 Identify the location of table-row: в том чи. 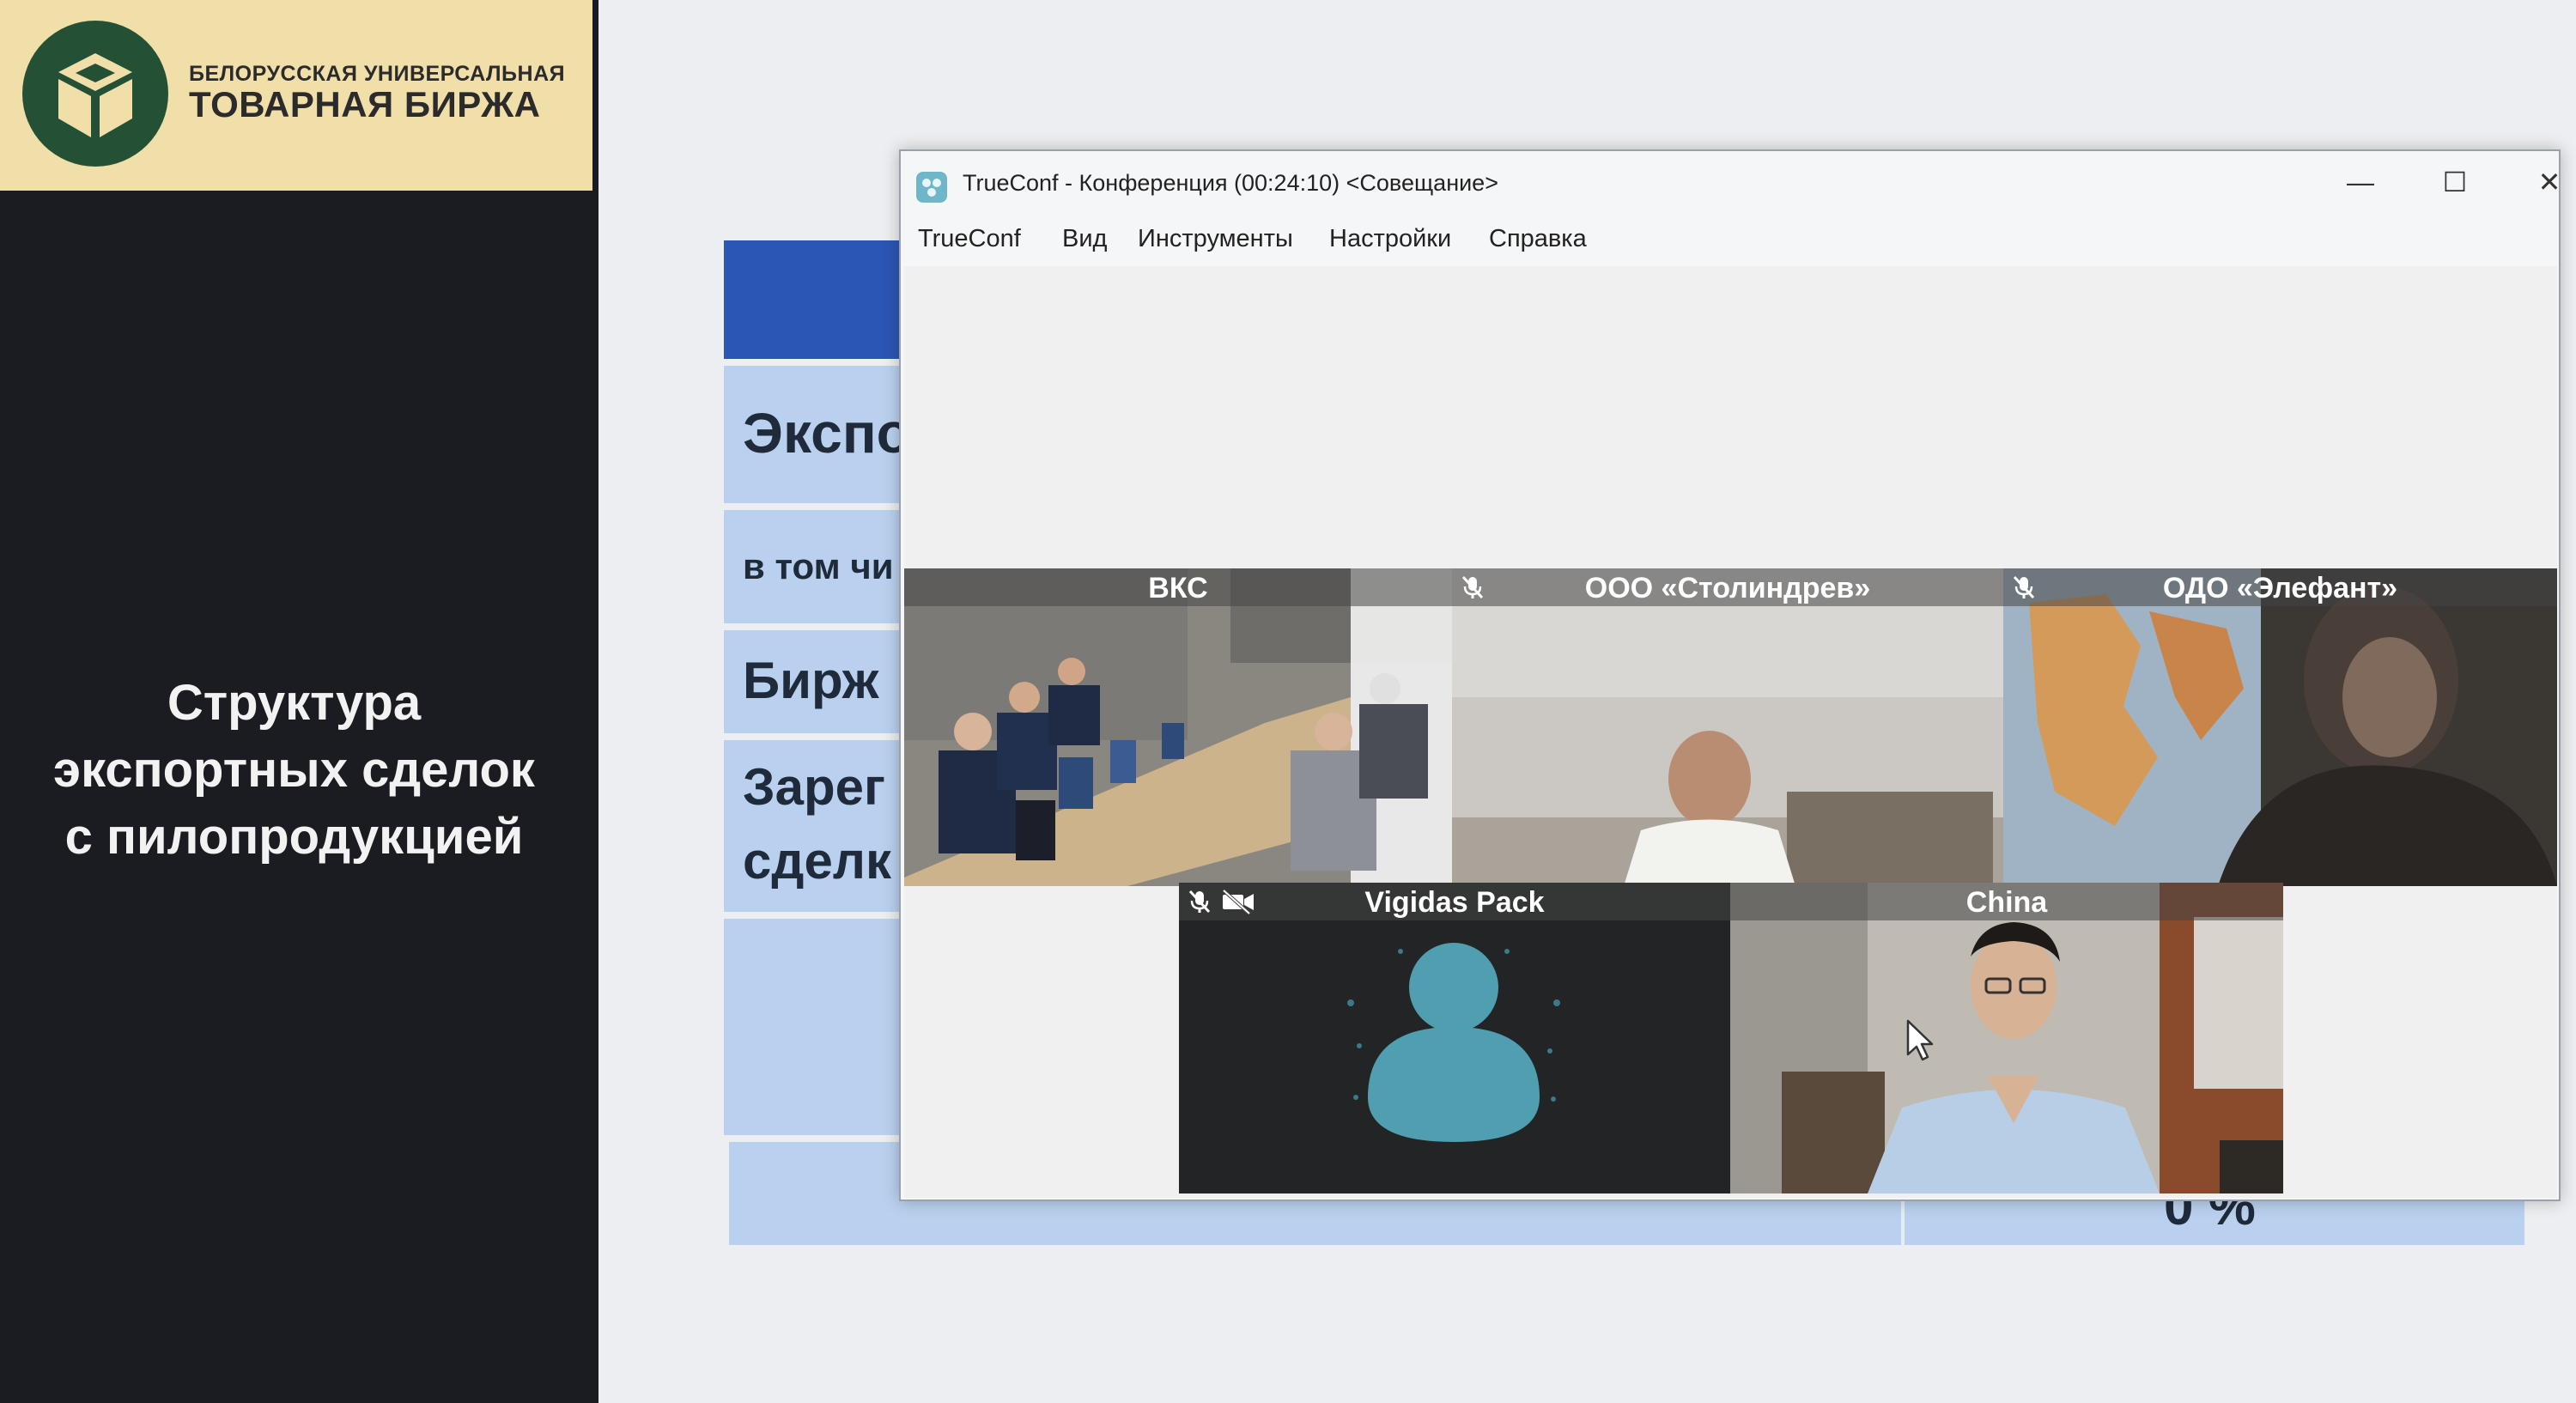
(819, 566).